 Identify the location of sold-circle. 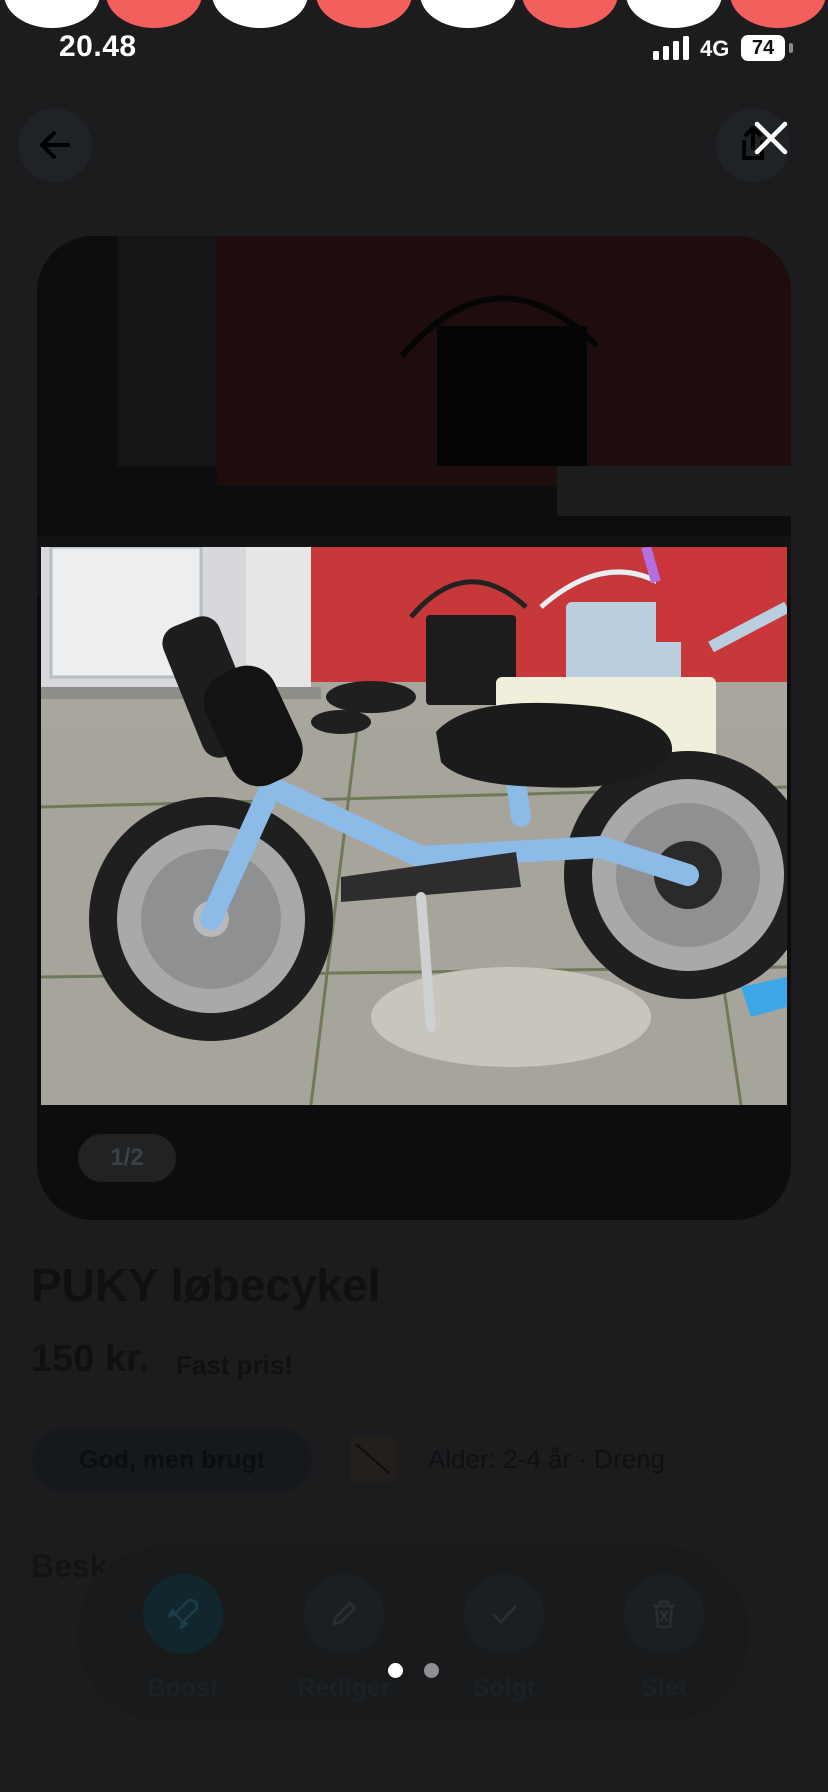
(504, 1614).